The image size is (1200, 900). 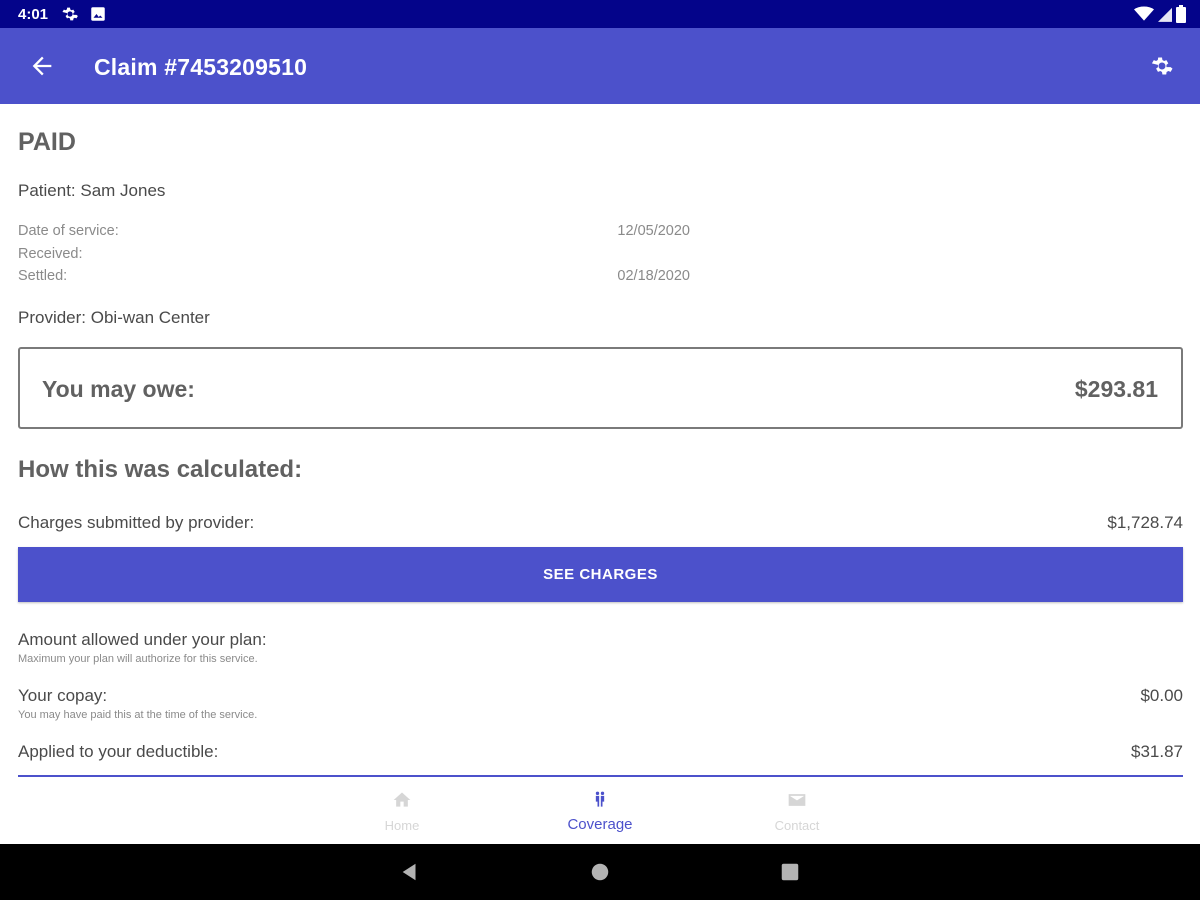 I want to click on home-icon, so click(x=402, y=799).